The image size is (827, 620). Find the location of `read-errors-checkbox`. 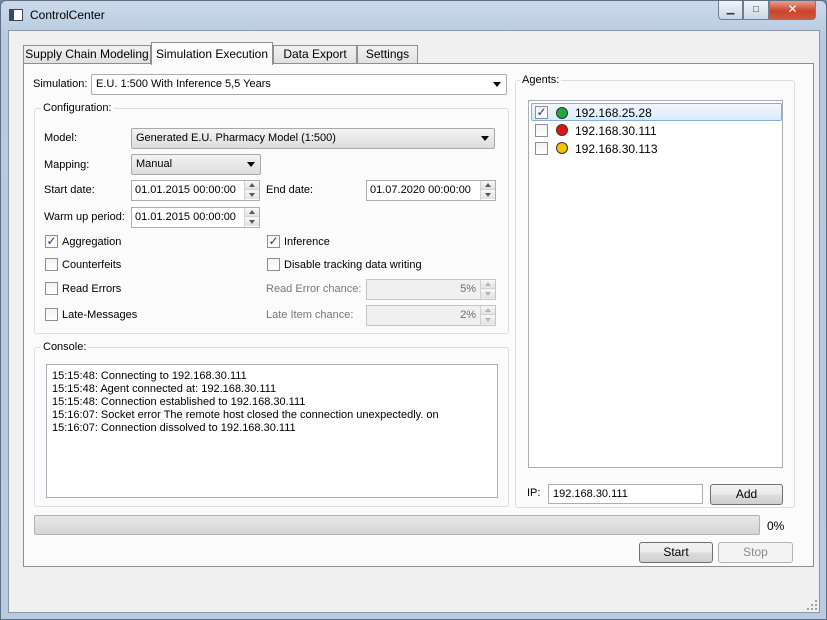

read-errors-checkbox is located at coordinates (51, 288).